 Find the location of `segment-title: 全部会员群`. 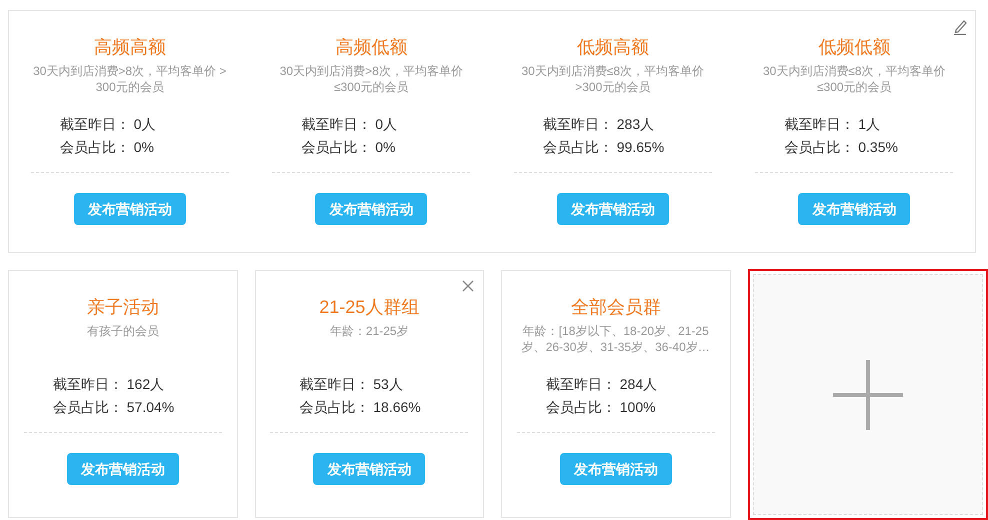

segment-title: 全部会员群 is located at coordinates (615, 307).